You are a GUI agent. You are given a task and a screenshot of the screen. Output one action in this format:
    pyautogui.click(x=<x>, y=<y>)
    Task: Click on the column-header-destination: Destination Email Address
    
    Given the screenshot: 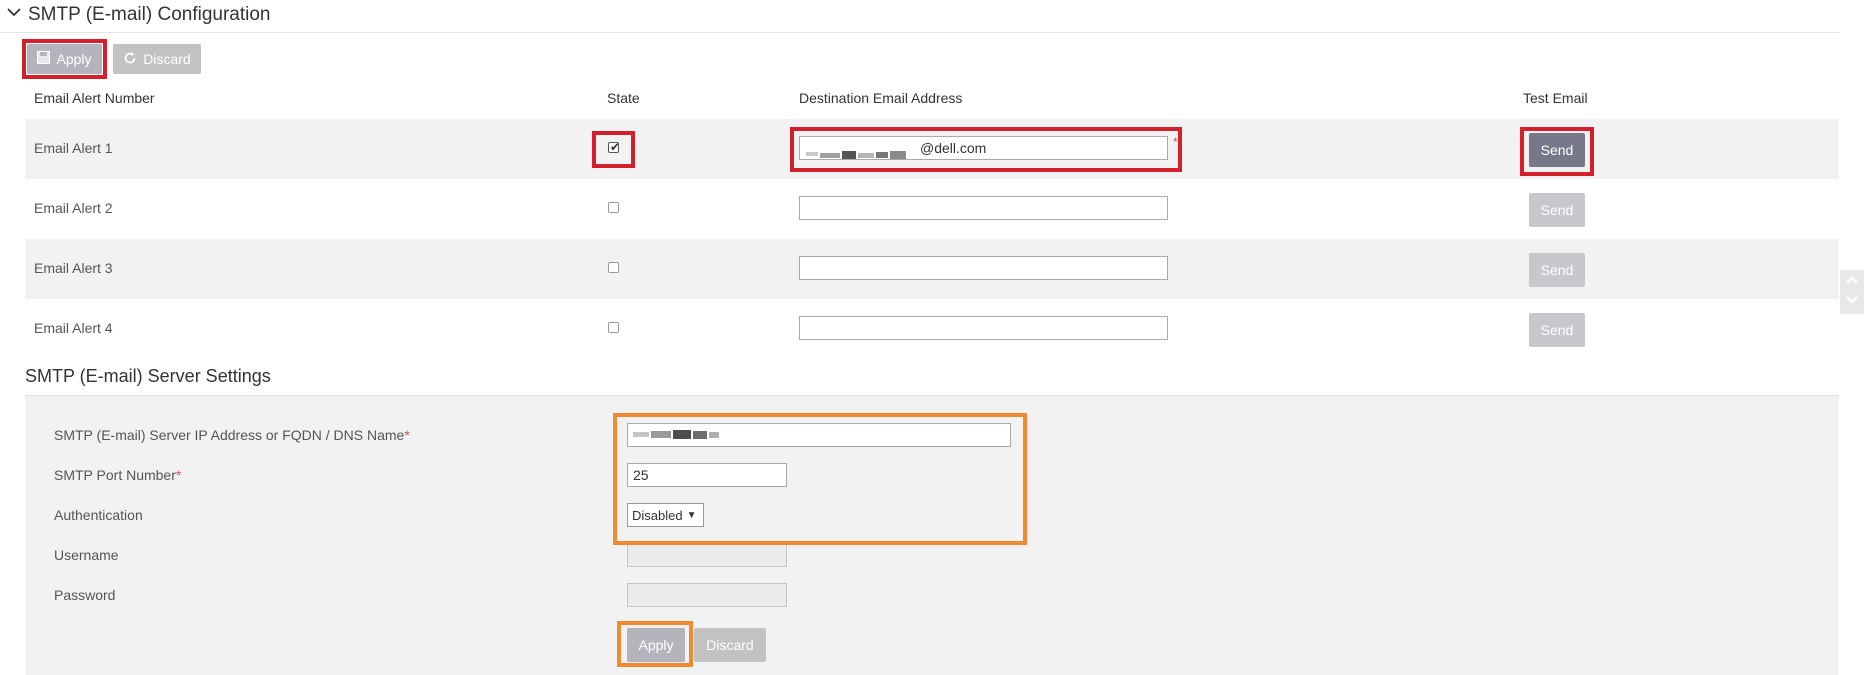 What is the action you would take?
    pyautogui.click(x=881, y=98)
    